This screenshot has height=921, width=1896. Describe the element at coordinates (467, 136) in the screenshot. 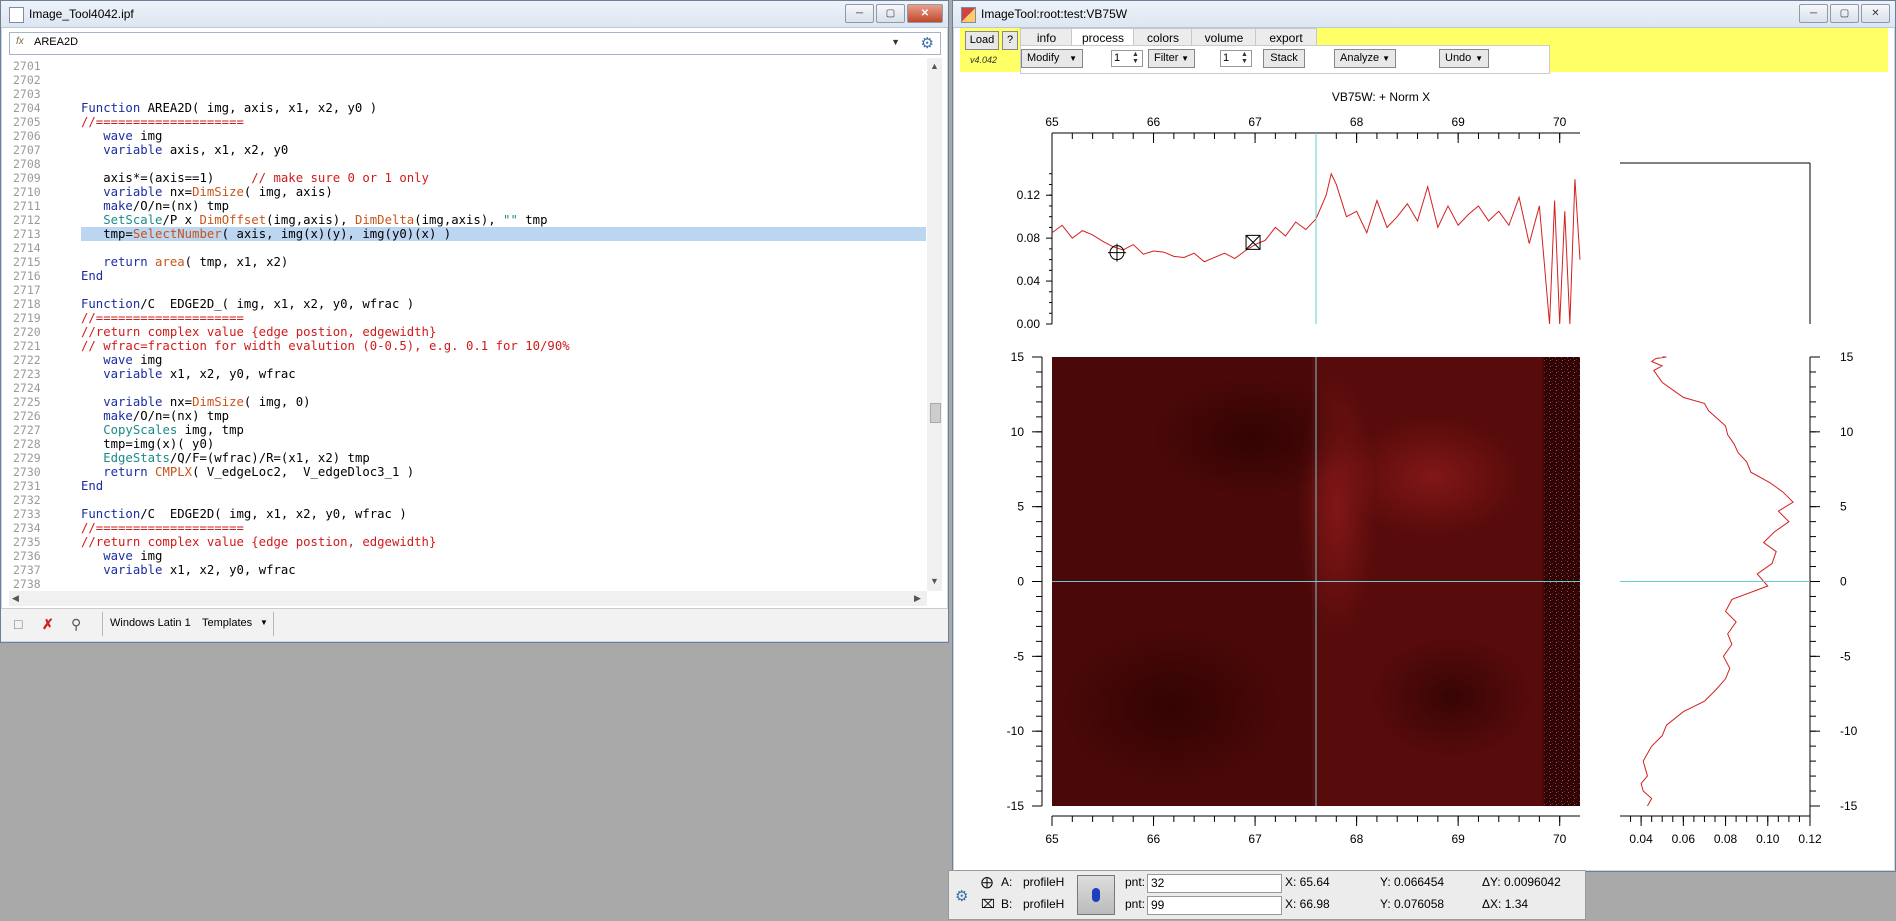

I see `code-line: 2706 wave img` at that location.